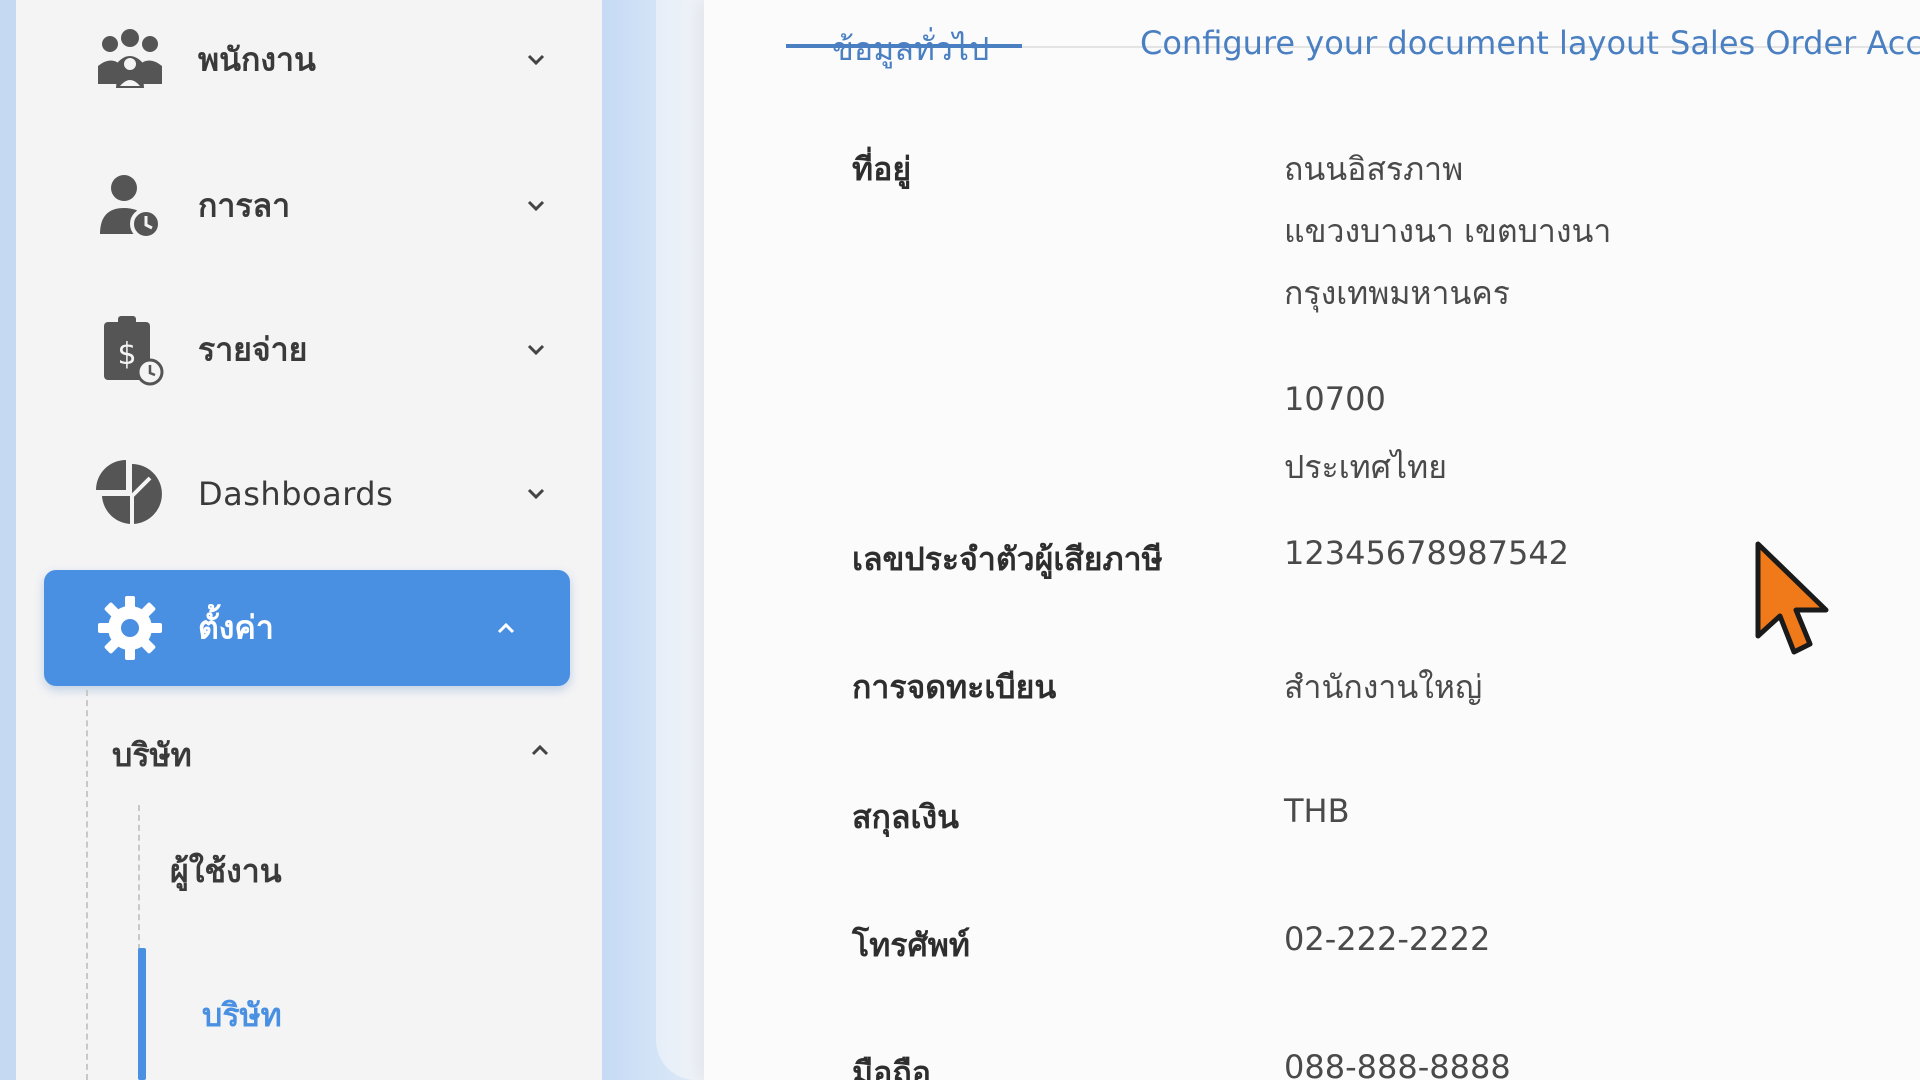 Image resolution: width=1920 pixels, height=1080 pixels. I want to click on mobile-label: มือถือ, so click(891, 1067).